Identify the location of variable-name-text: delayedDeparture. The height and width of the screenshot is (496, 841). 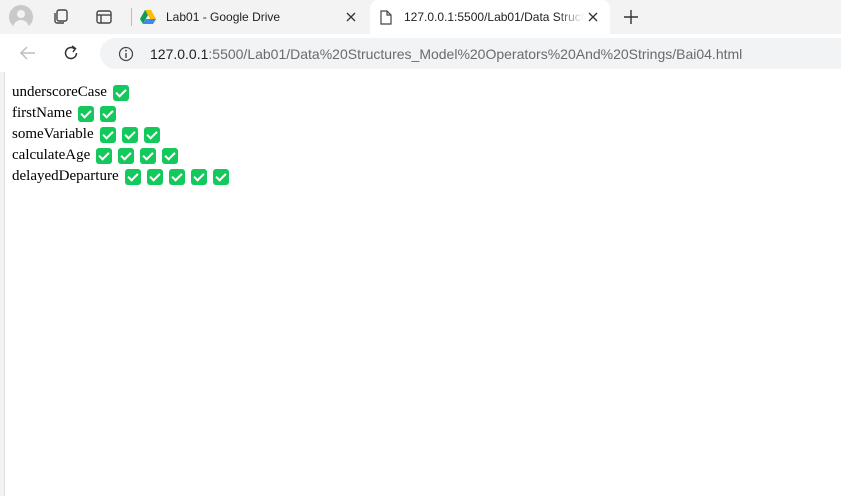
(65, 176).